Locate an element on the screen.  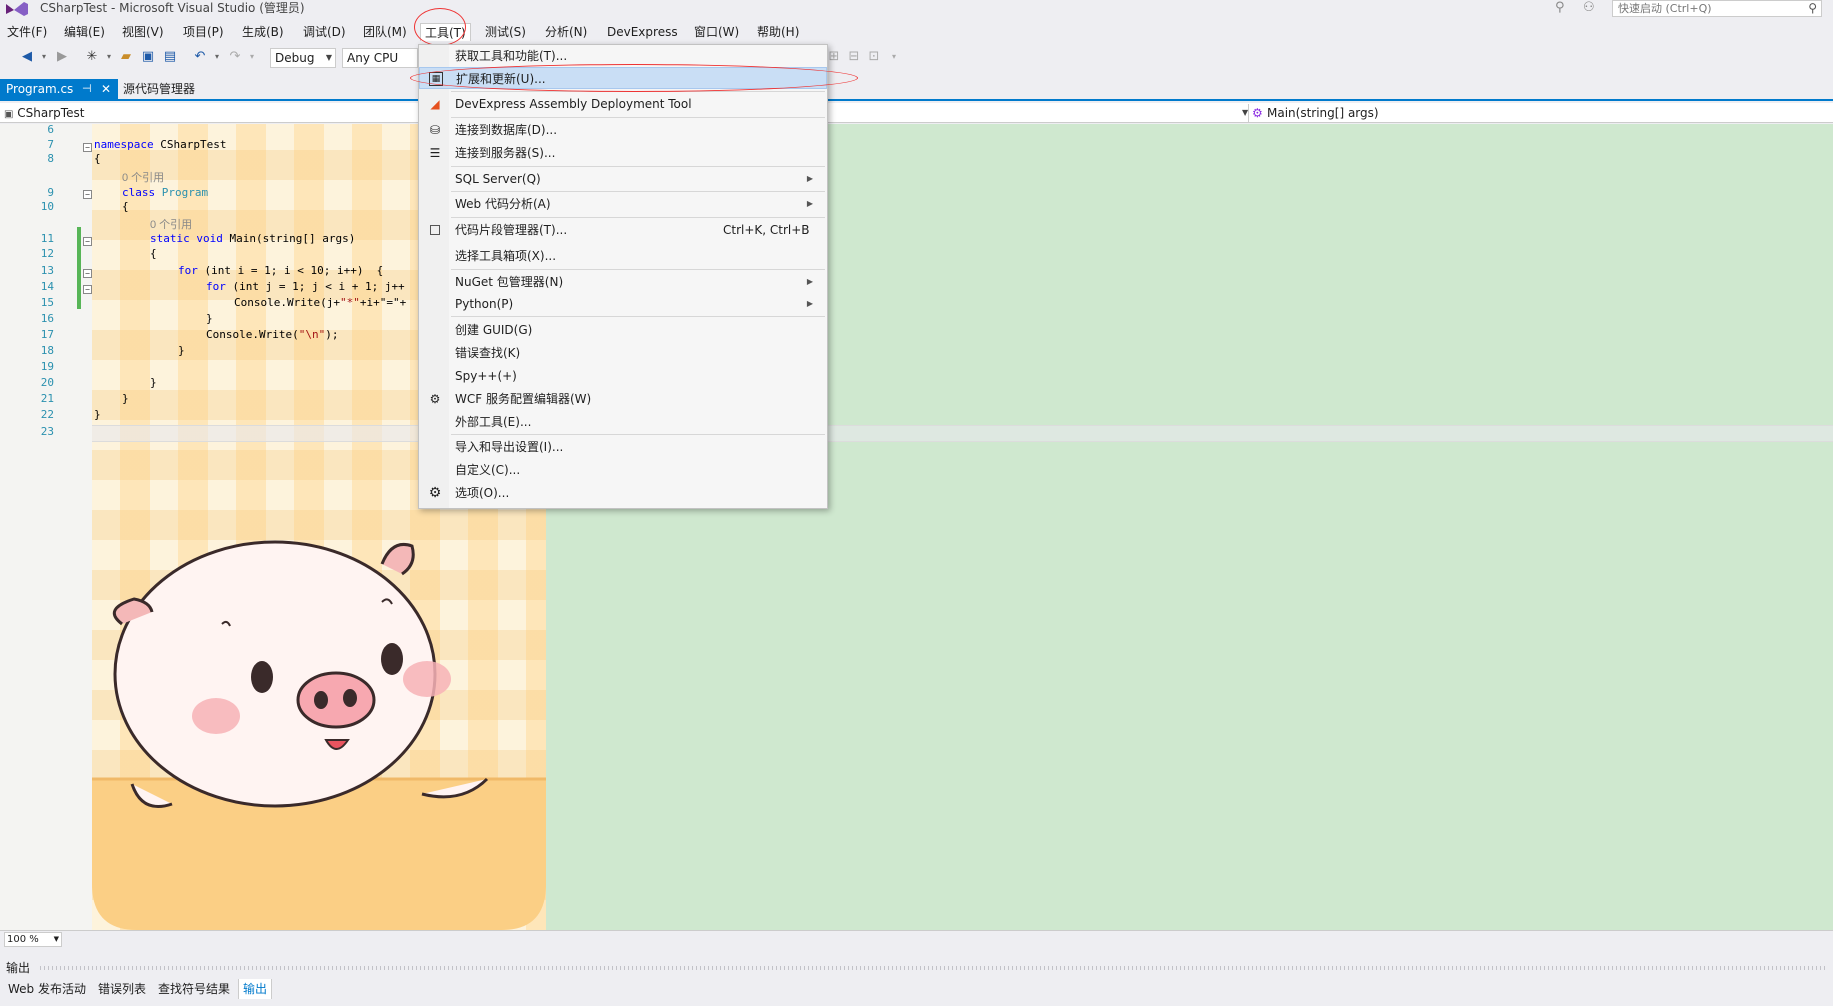
pin-icon: ⊣ is located at coordinates (87, 89).